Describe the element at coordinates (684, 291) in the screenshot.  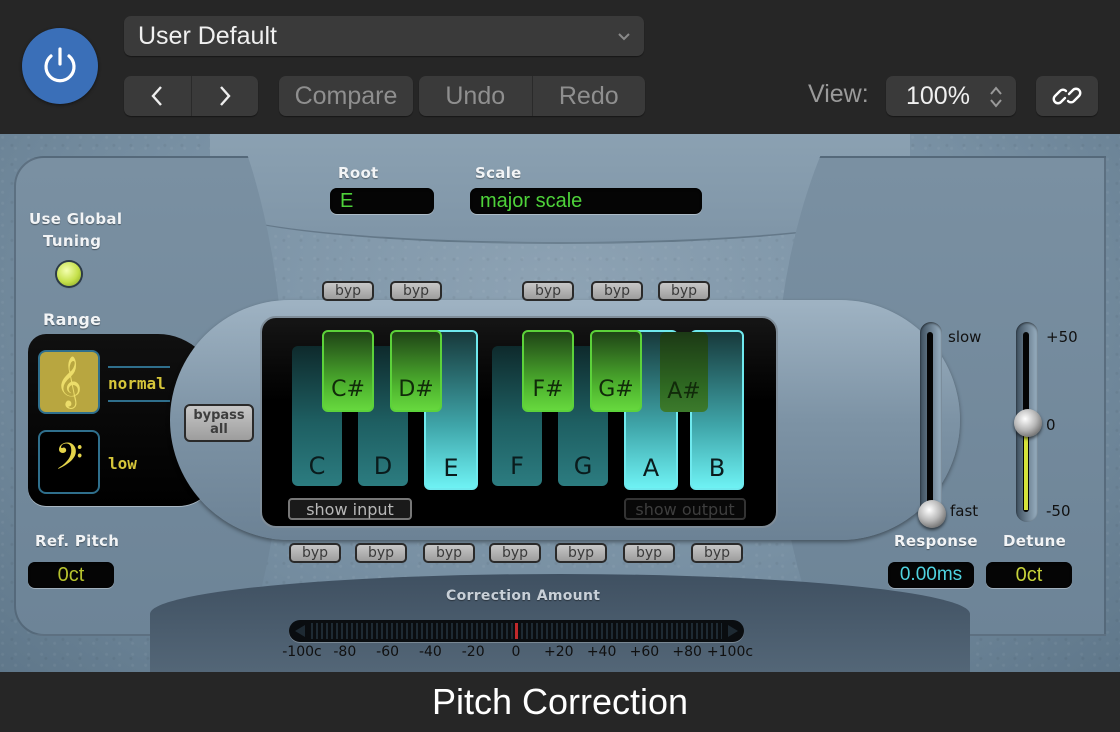
I see `bypass-as-button: byp` at that location.